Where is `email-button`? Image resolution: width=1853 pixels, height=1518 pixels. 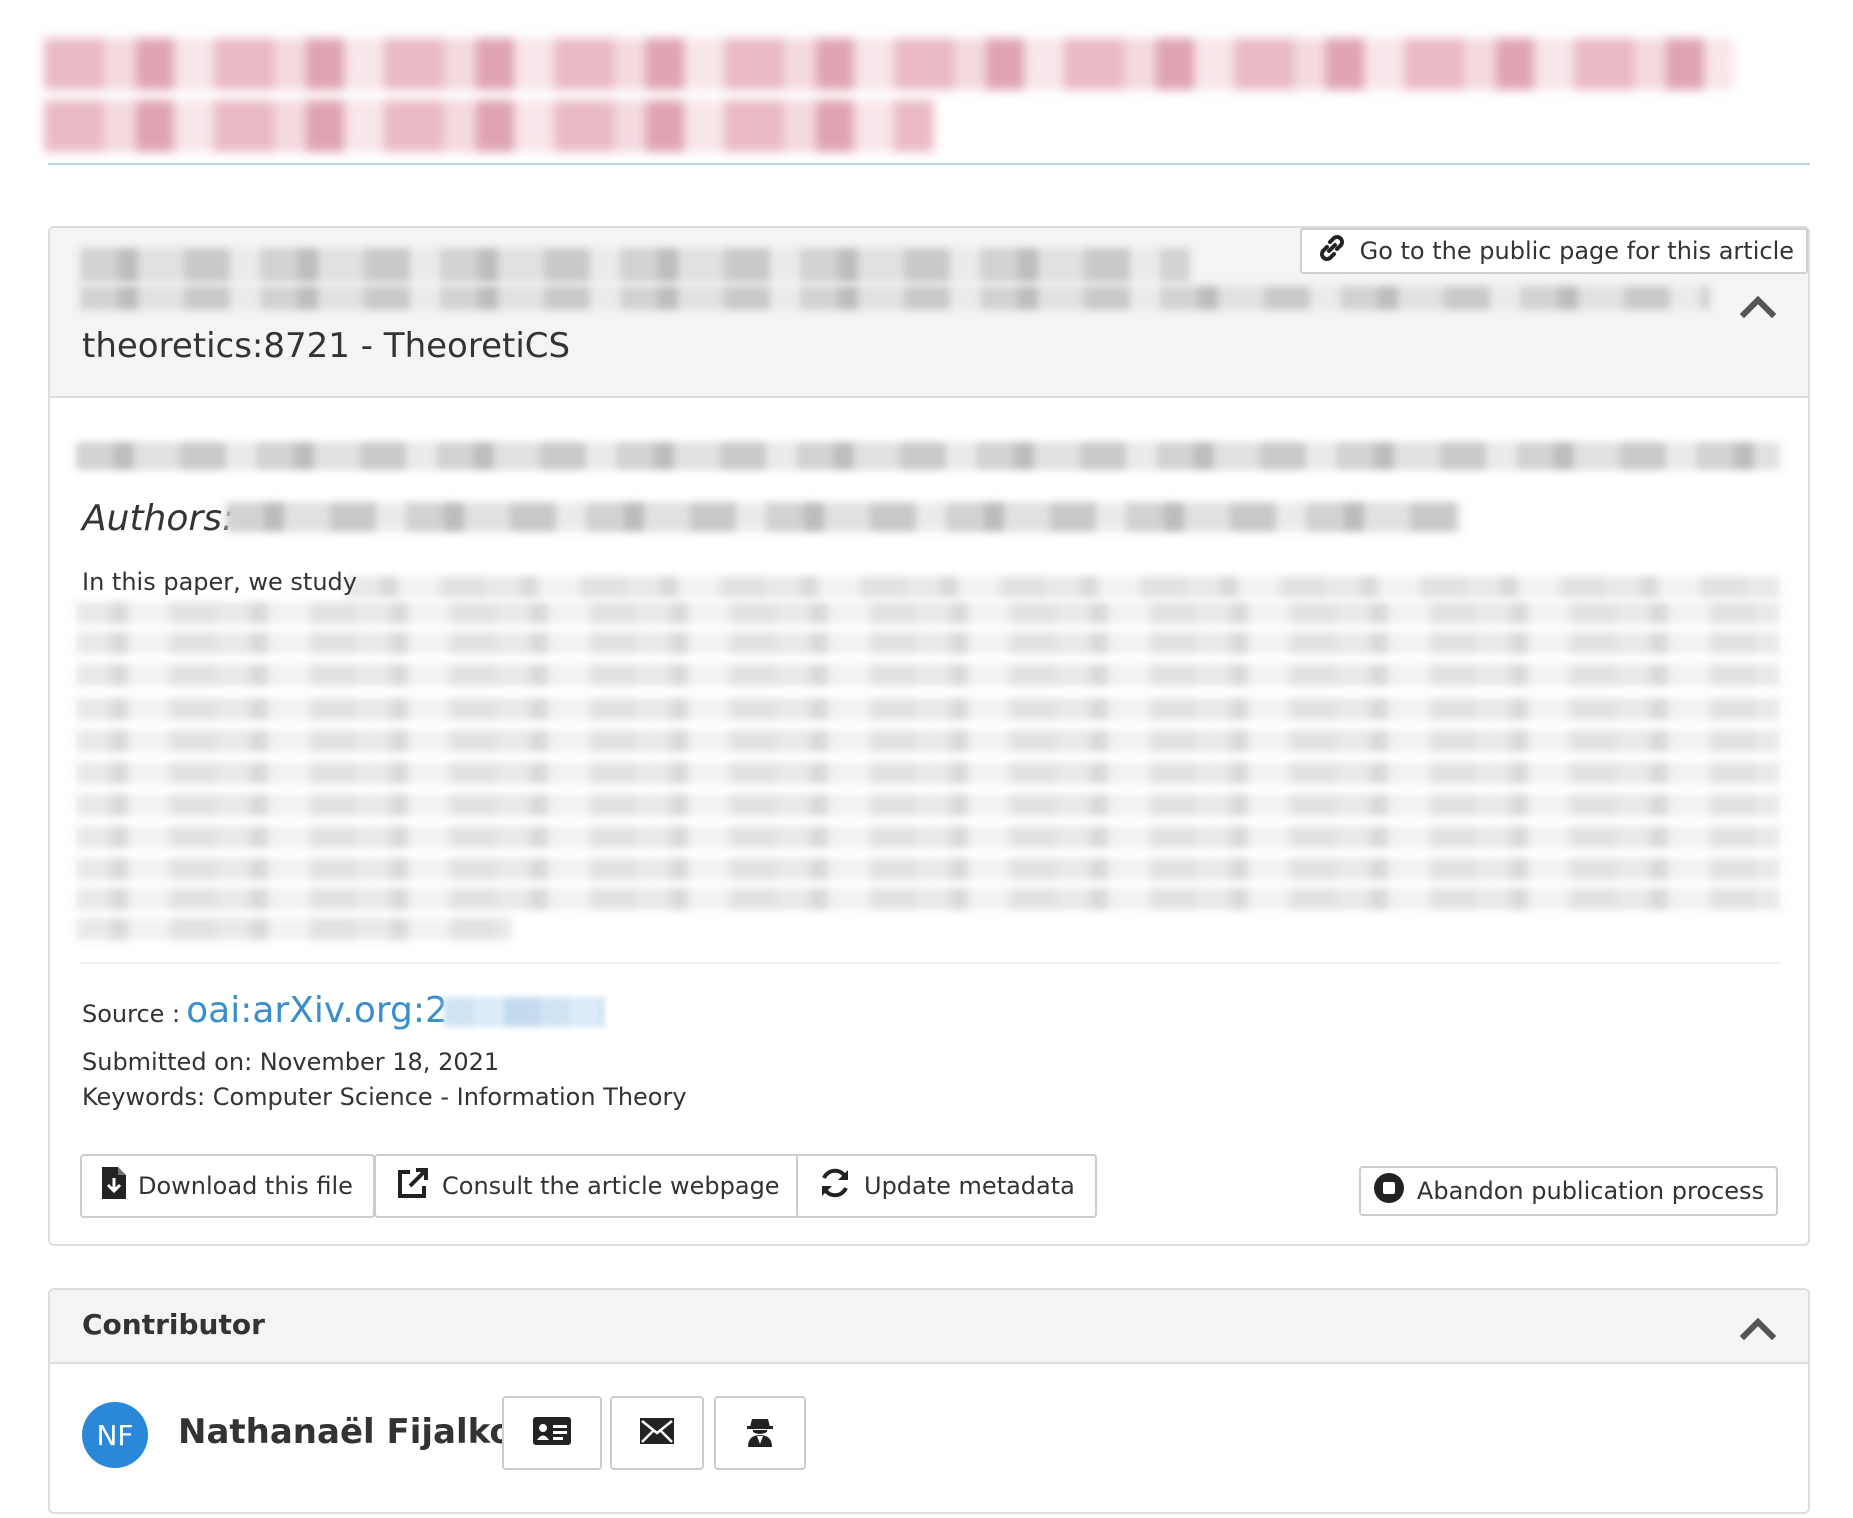
email-button is located at coordinates (657, 1433).